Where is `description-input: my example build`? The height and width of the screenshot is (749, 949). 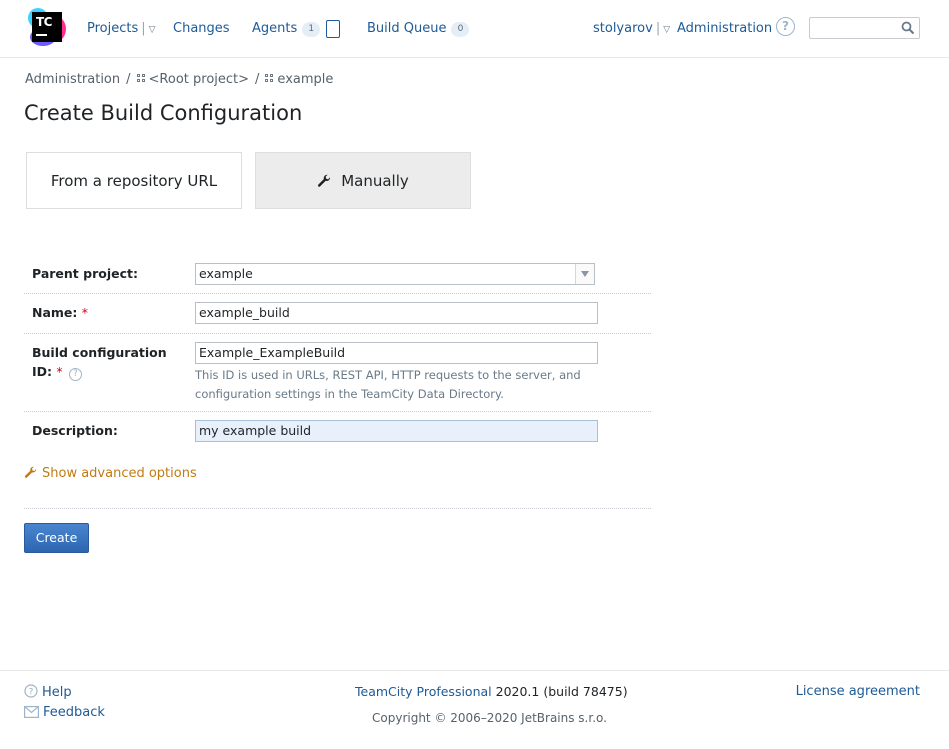 description-input: my example build is located at coordinates (396, 431).